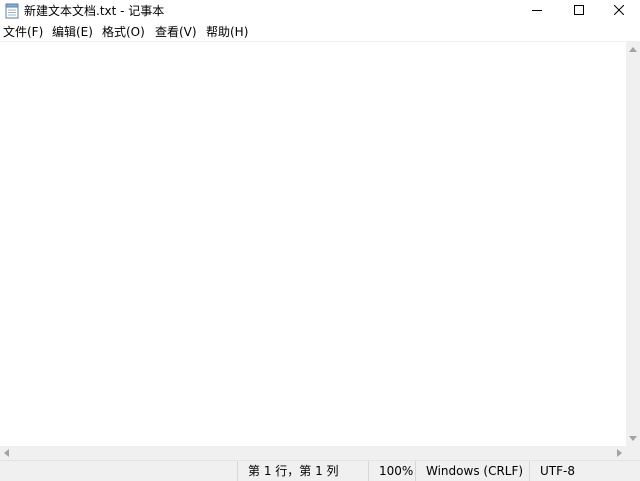  I want to click on zoom-level: 100%, so click(391, 471).